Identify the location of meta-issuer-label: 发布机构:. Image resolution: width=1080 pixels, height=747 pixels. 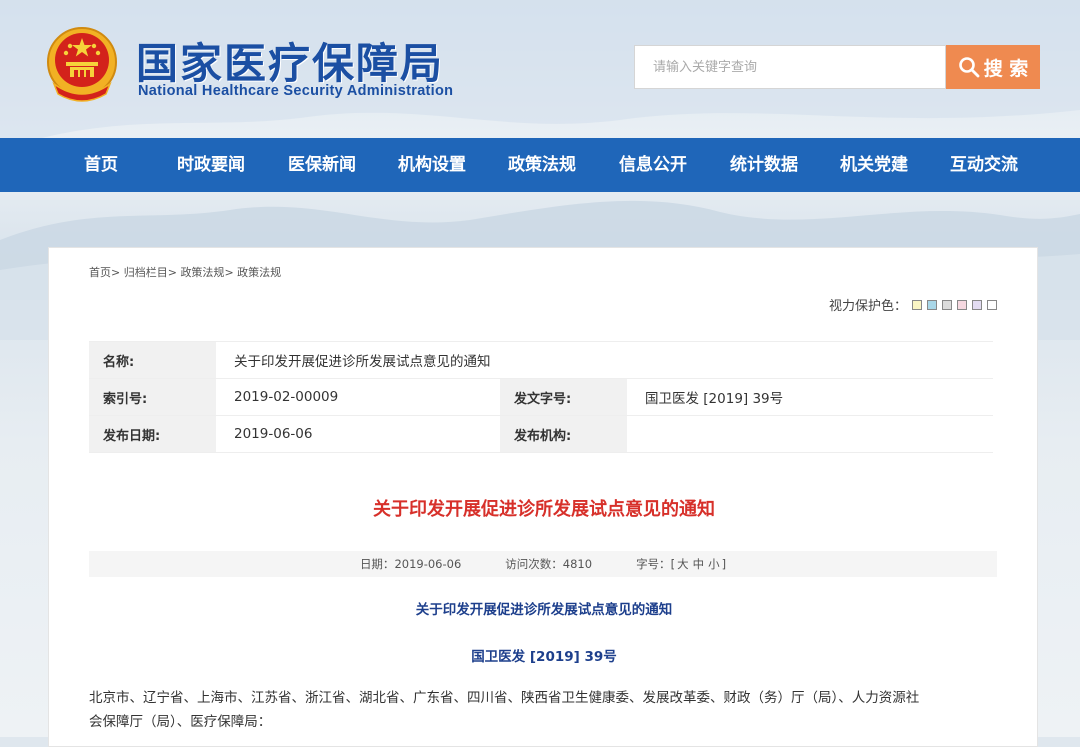
(563, 434).